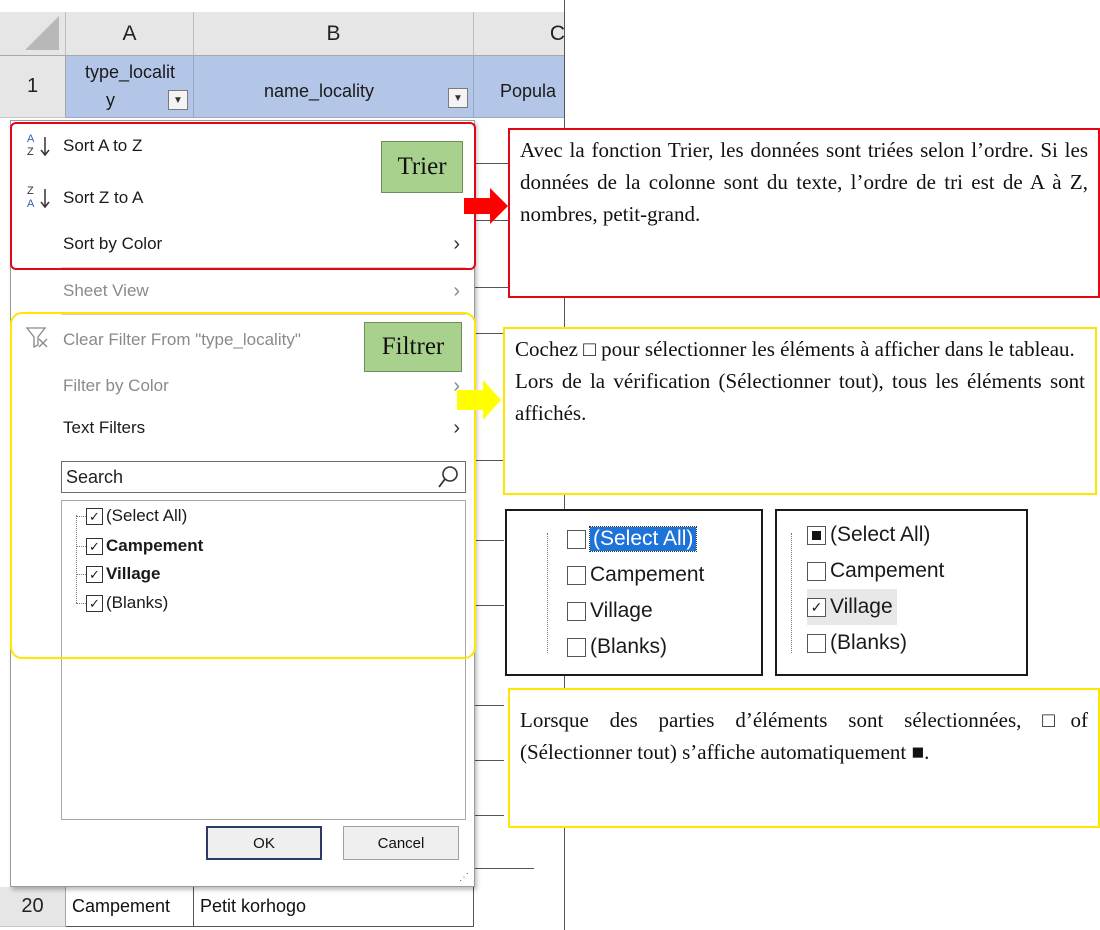 The height and width of the screenshot is (930, 1100). What do you see at coordinates (106, 290) in the screenshot?
I see `sheet-view-label: Sheet View` at bounding box center [106, 290].